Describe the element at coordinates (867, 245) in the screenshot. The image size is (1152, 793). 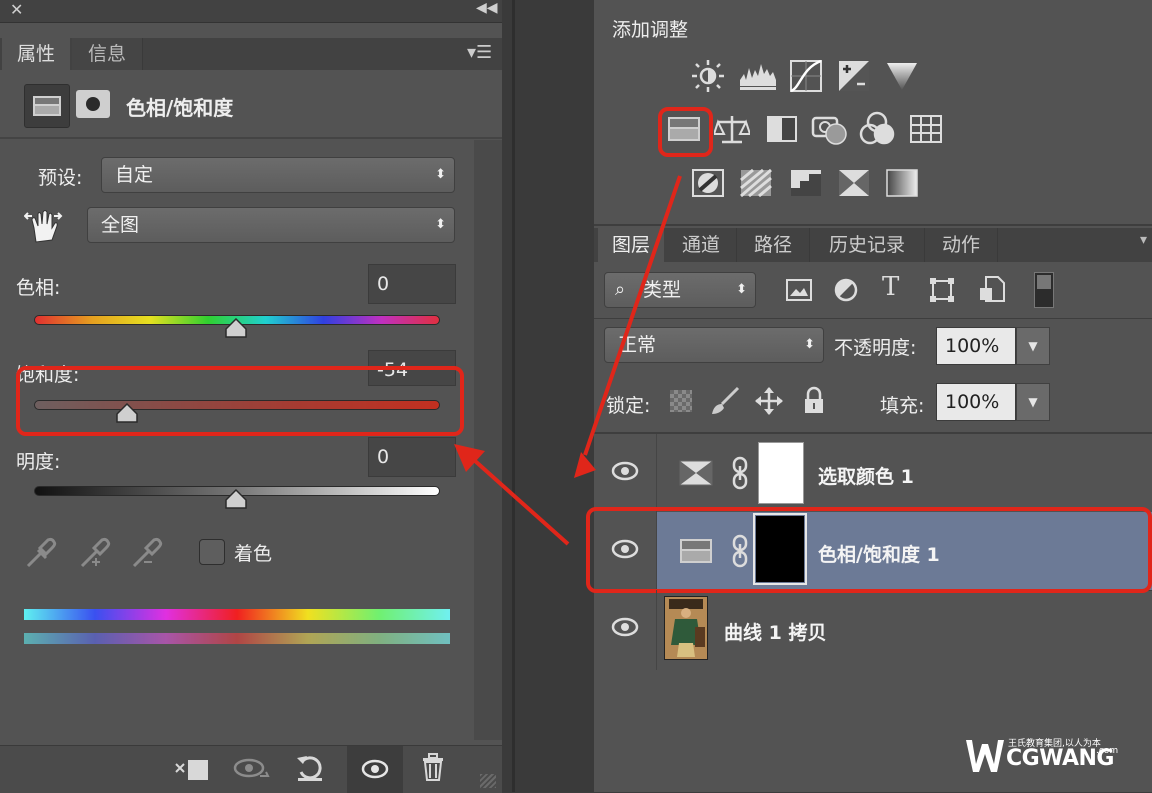
I see `tab-history: 历史记录` at that location.